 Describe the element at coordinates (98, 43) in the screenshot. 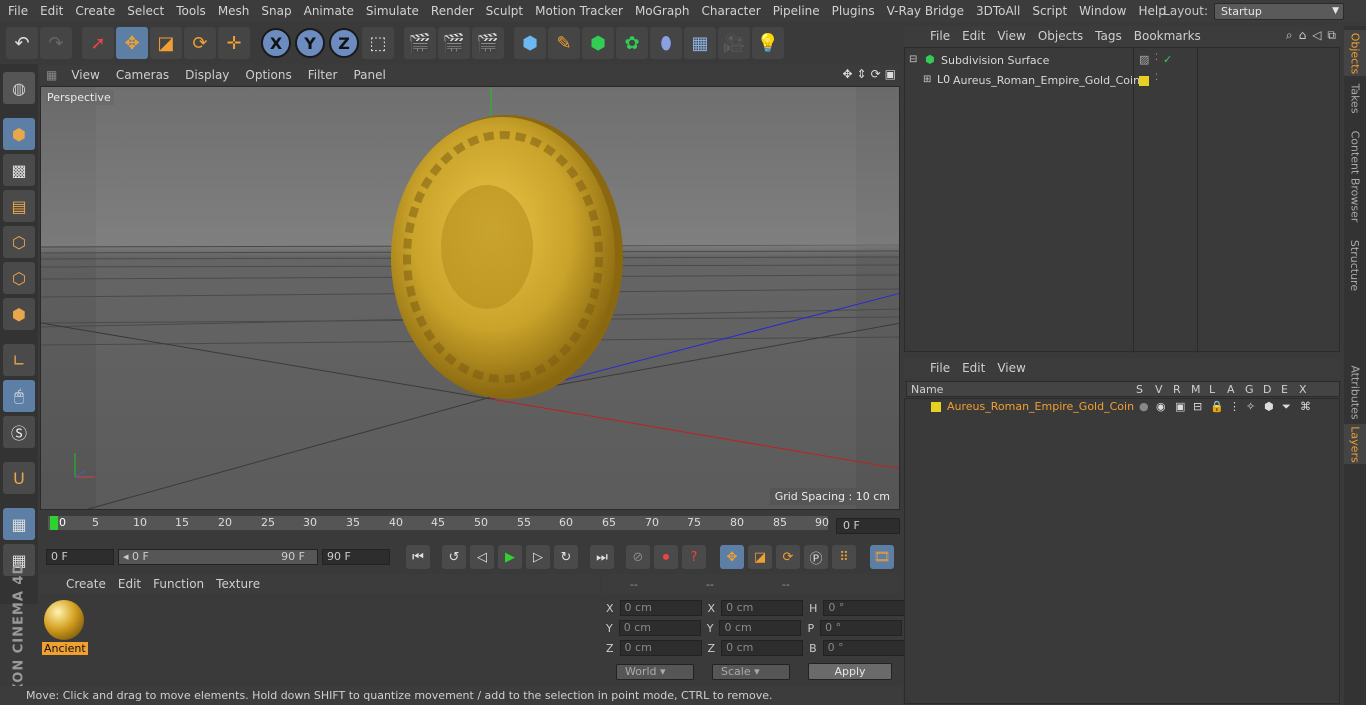

I see `live-selection-button: ➚` at that location.